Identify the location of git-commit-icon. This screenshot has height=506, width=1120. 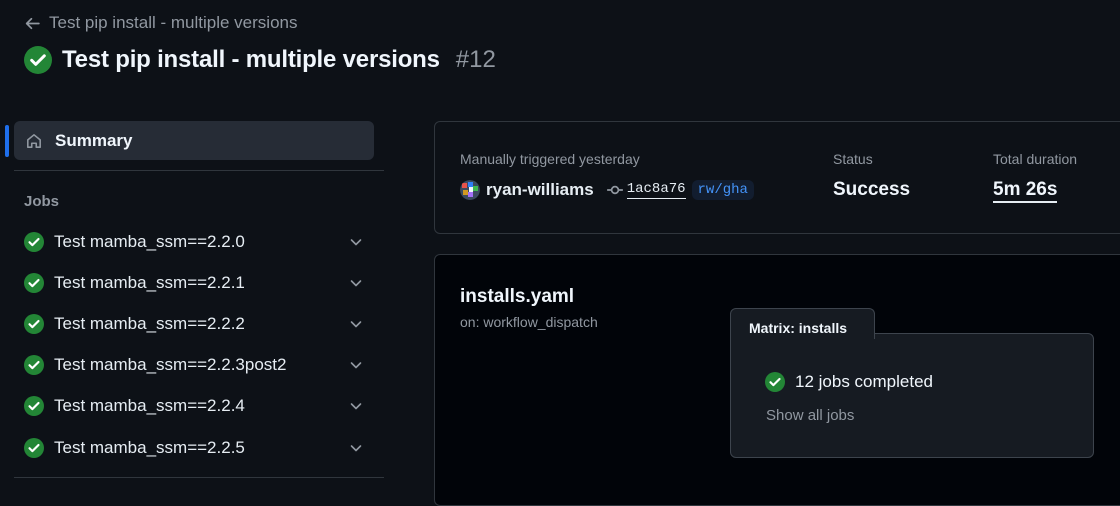
(614, 190).